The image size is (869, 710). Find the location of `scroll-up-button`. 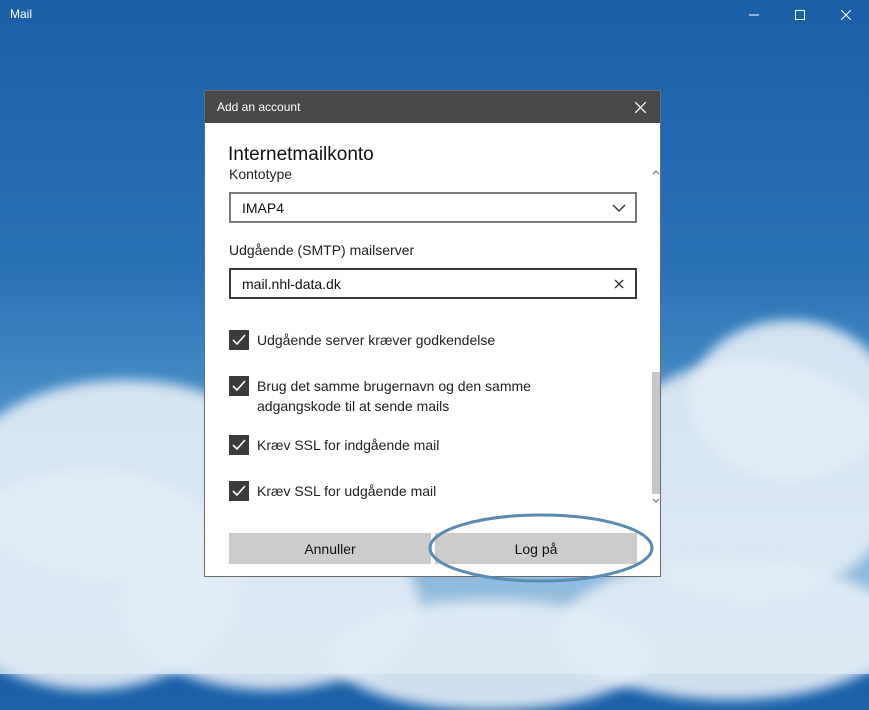

scroll-up-button is located at coordinates (655, 171).